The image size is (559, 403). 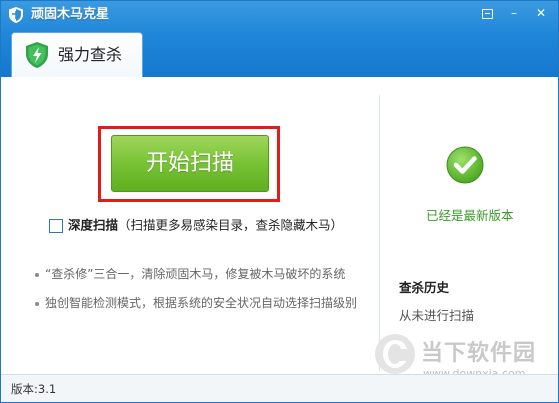 I want to click on close-icon: ✕, so click(x=541, y=13).